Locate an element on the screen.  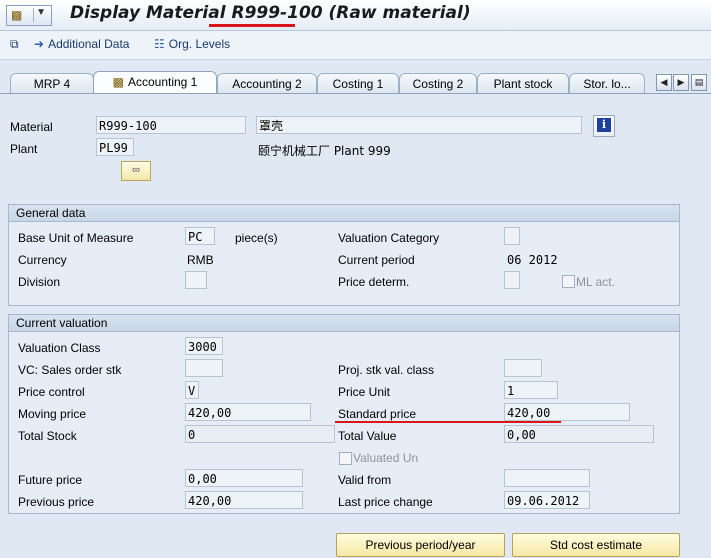
total-stock-label: Total Stock is located at coordinates (47, 436).